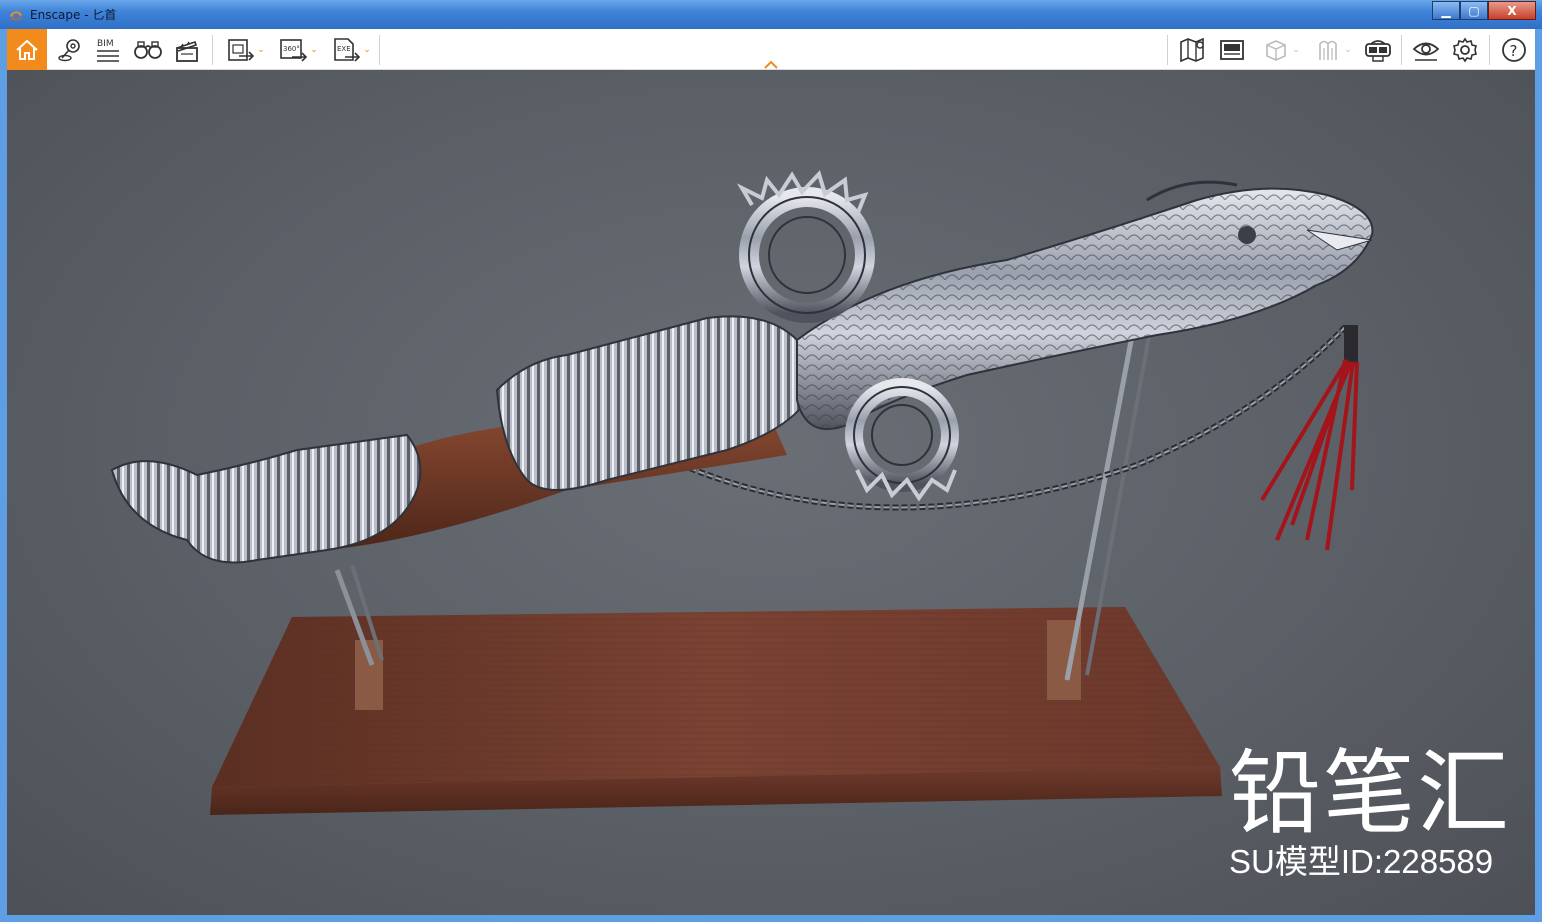 The image size is (1542, 922). What do you see at coordinates (771, 14) in the screenshot?
I see `window-titlebar: Enscape - 匕首 ▁ ▢ X` at bounding box center [771, 14].